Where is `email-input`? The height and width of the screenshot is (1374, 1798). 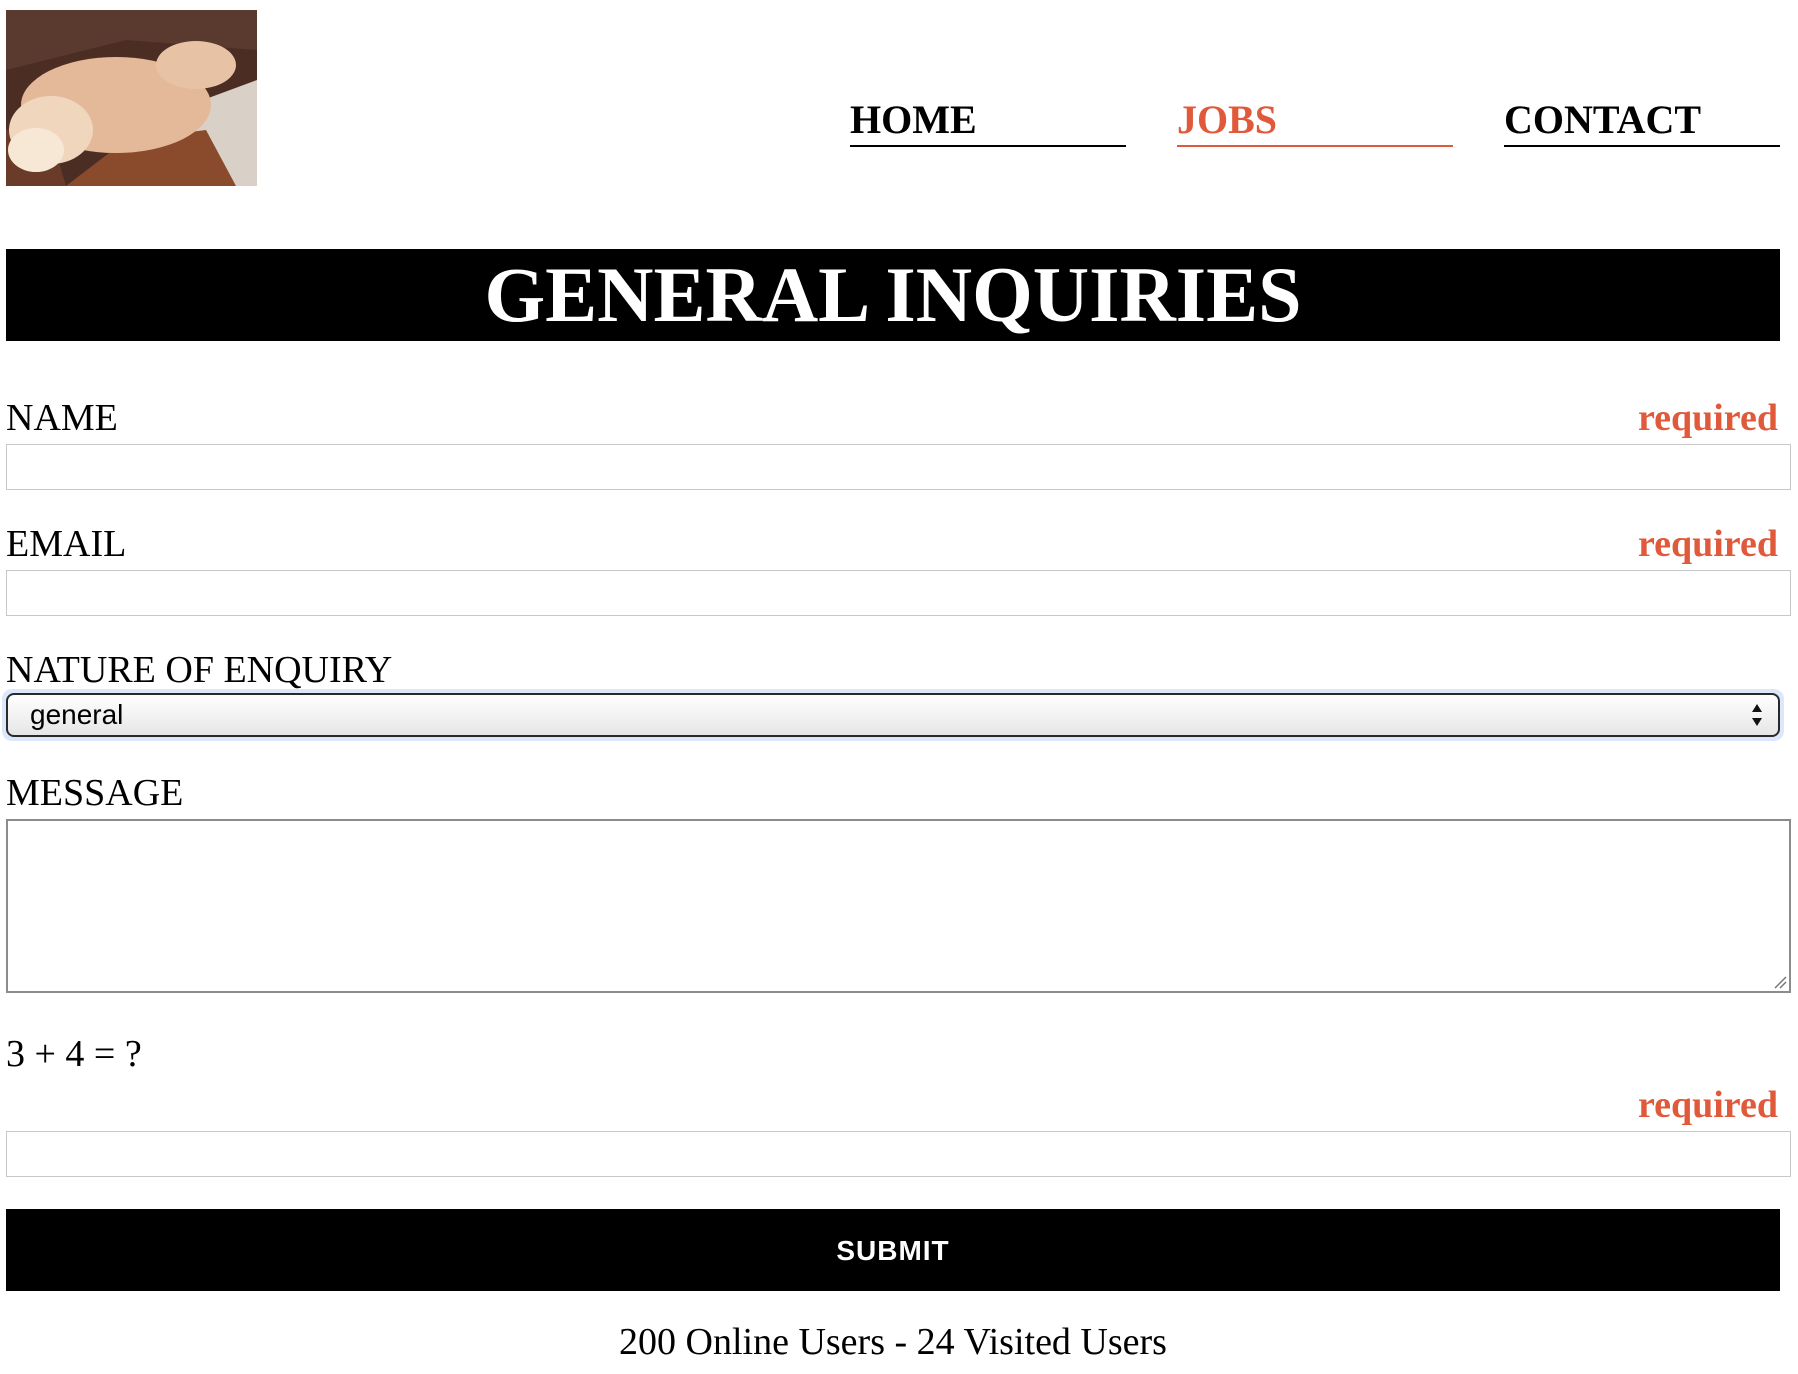
email-input is located at coordinates (898, 593).